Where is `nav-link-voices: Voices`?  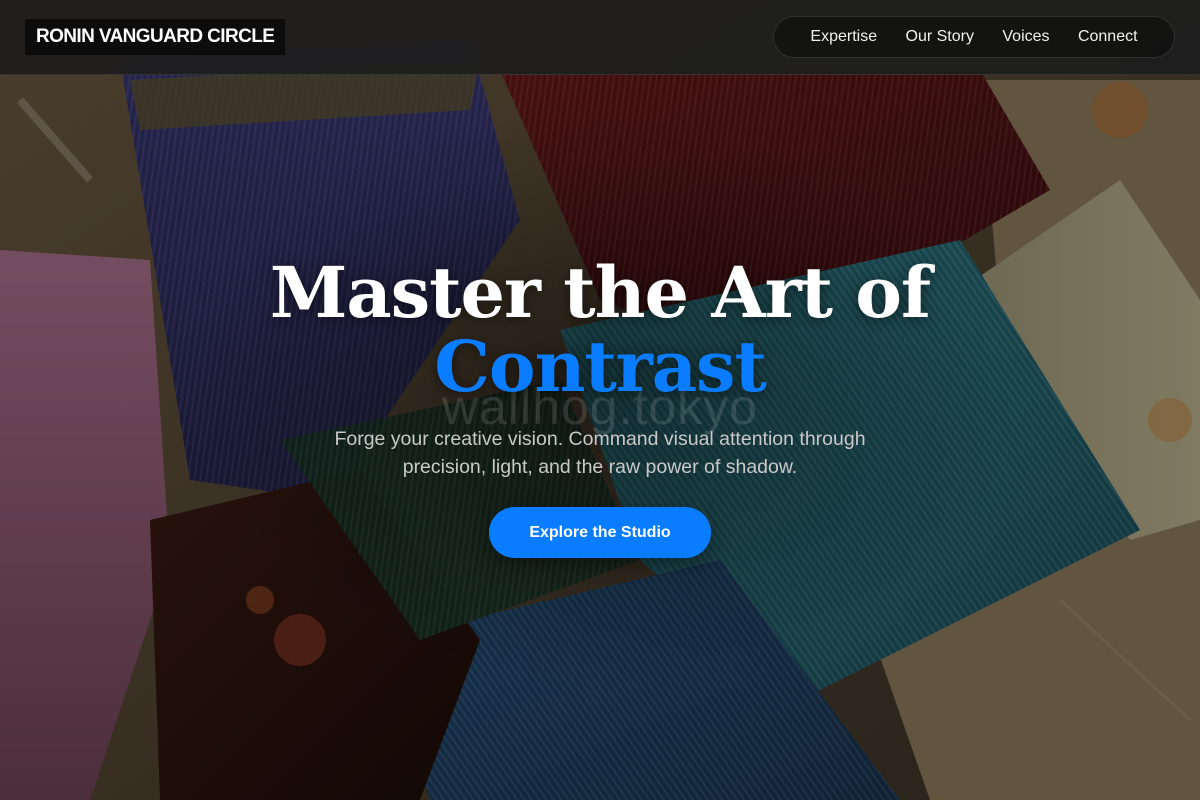 nav-link-voices: Voices is located at coordinates (1025, 37).